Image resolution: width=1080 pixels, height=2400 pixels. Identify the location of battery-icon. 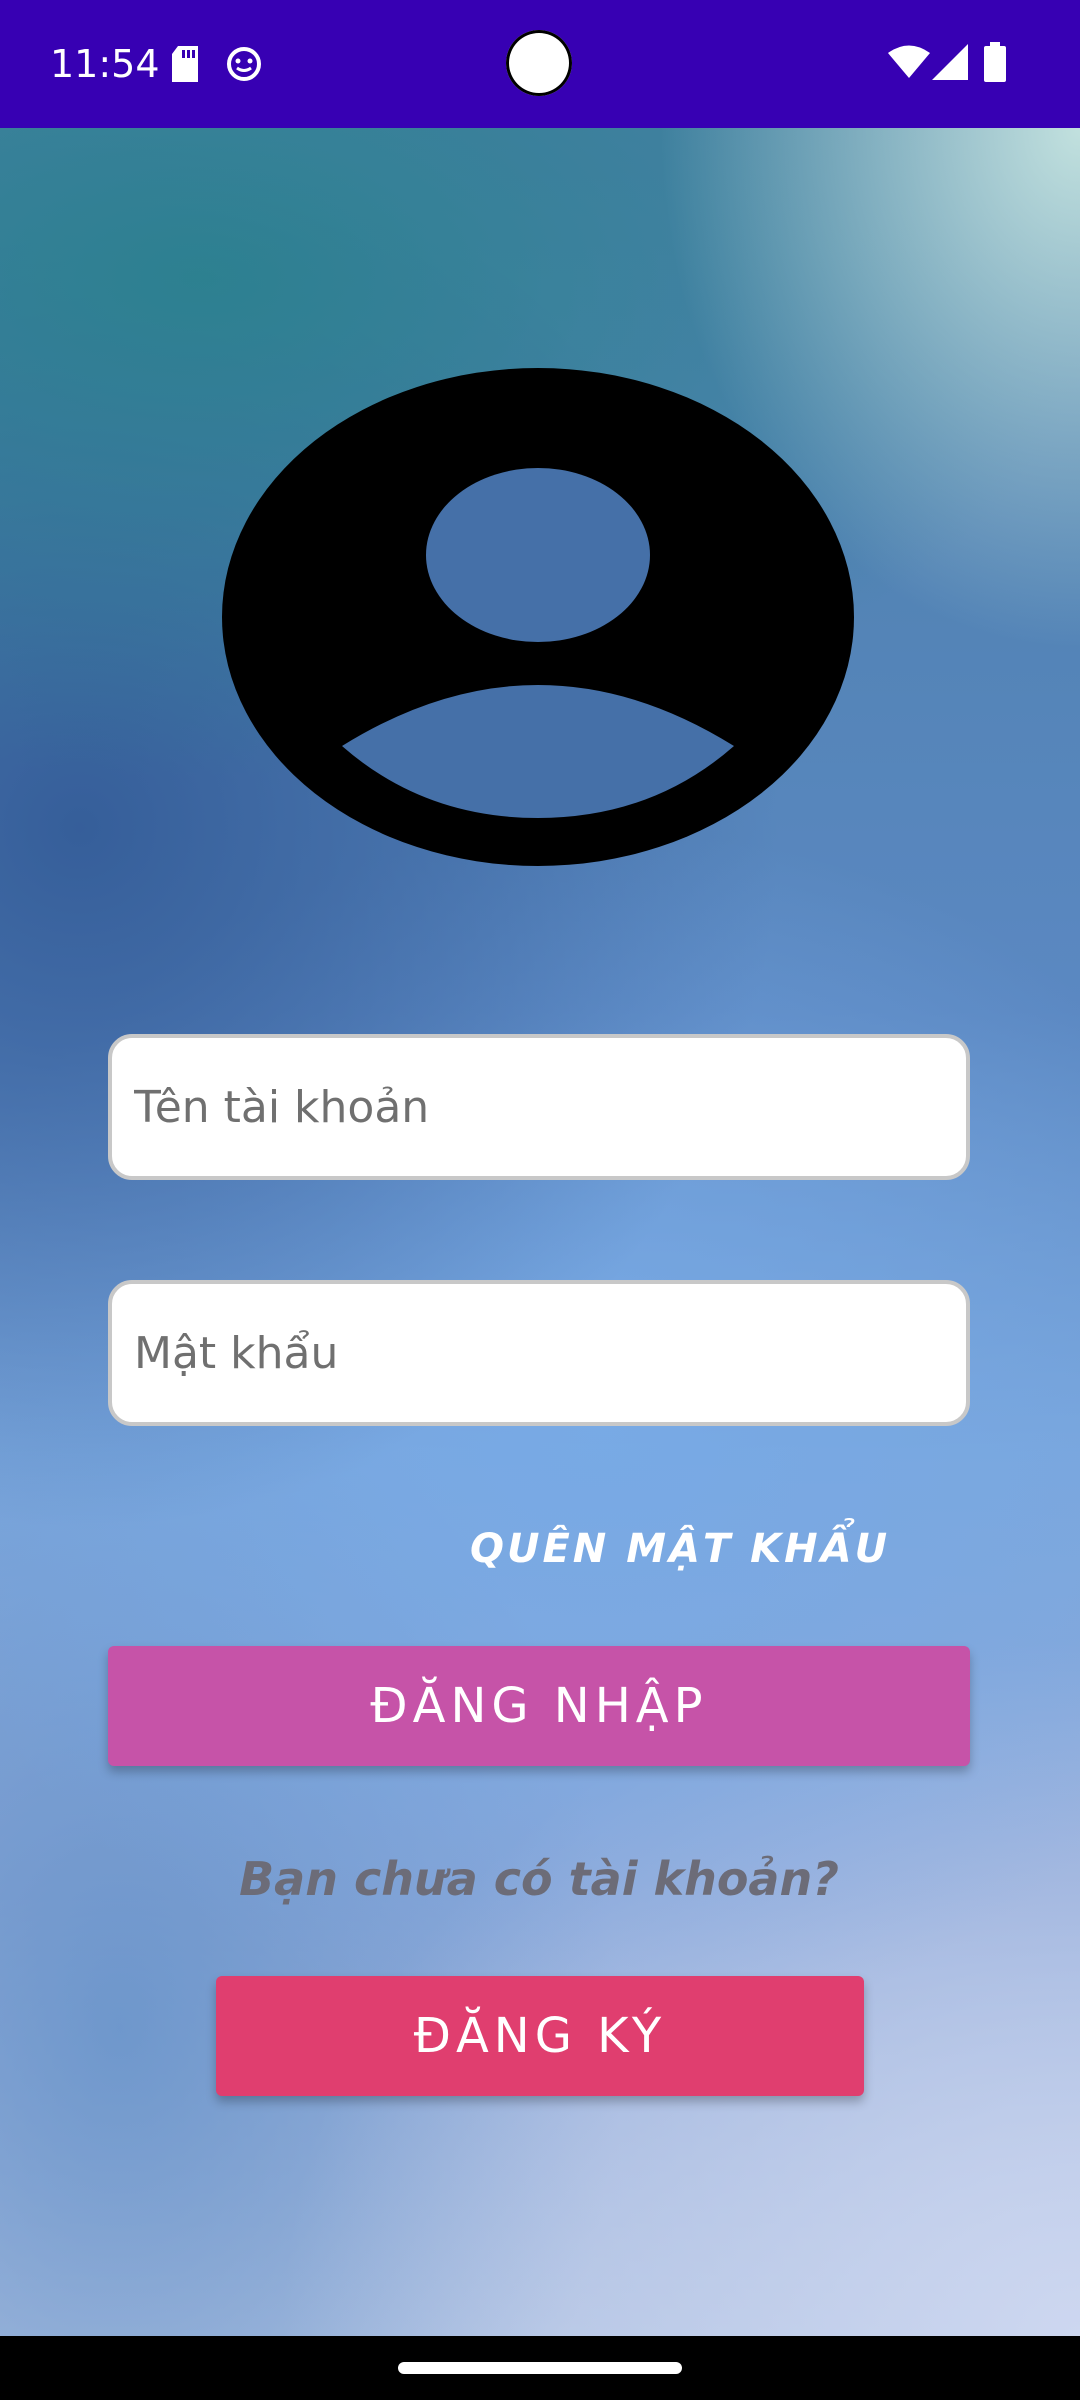
(995, 62).